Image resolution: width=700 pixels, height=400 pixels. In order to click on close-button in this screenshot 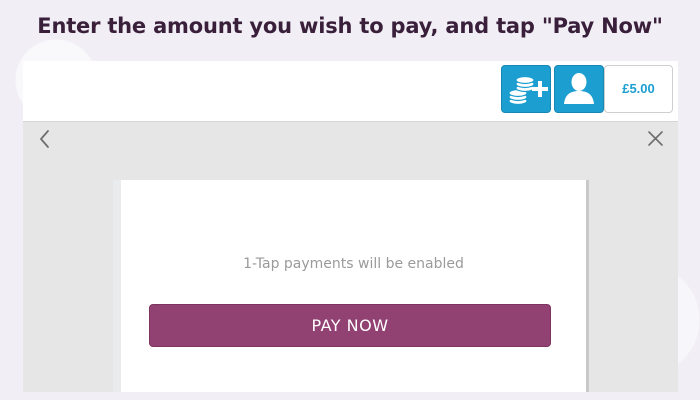, I will do `click(656, 139)`.